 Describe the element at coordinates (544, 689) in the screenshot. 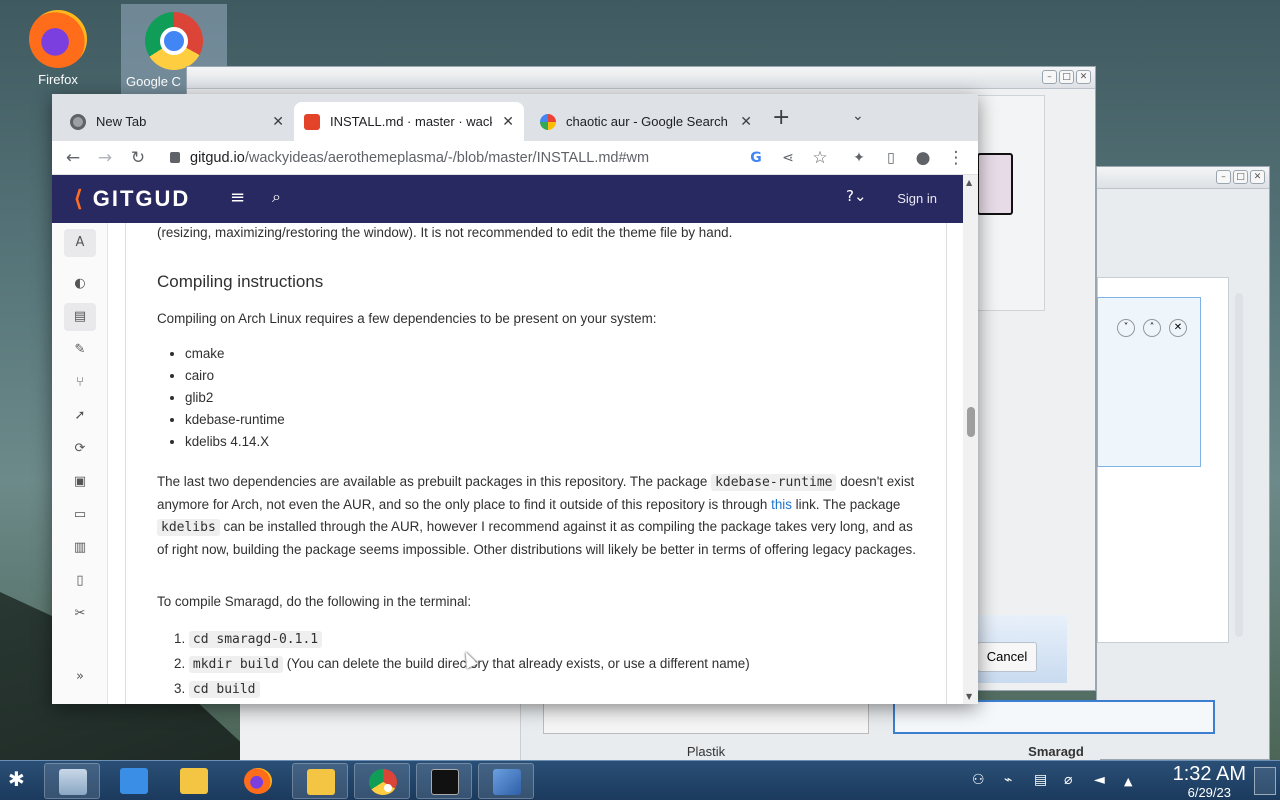

I see `step-item: 3. cd build` at that location.